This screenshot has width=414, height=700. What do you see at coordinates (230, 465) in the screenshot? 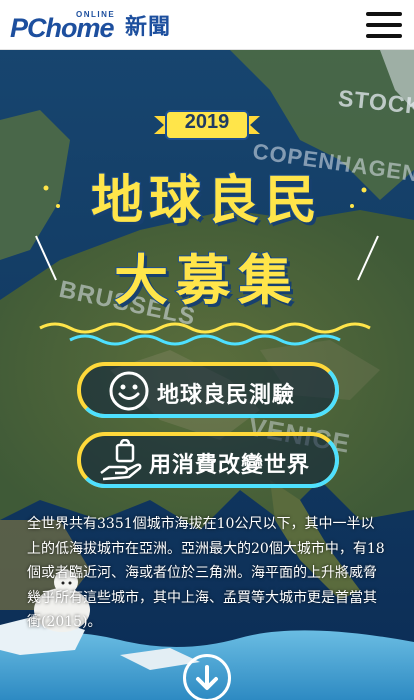
I see `change-world-button-label: 用消費改變世界` at bounding box center [230, 465].